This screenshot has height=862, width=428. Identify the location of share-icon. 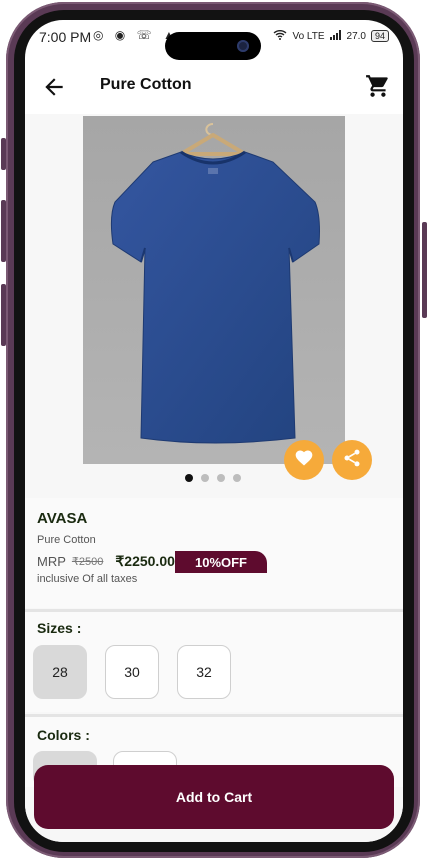
(352, 460).